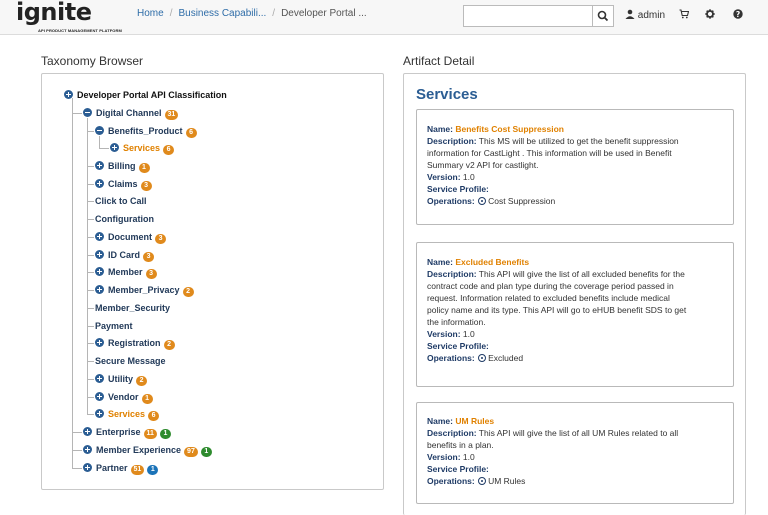 This screenshot has width=768, height=515. Describe the element at coordinates (118, 432) in the screenshot. I see `tree-node-label: Enterprise` at that location.